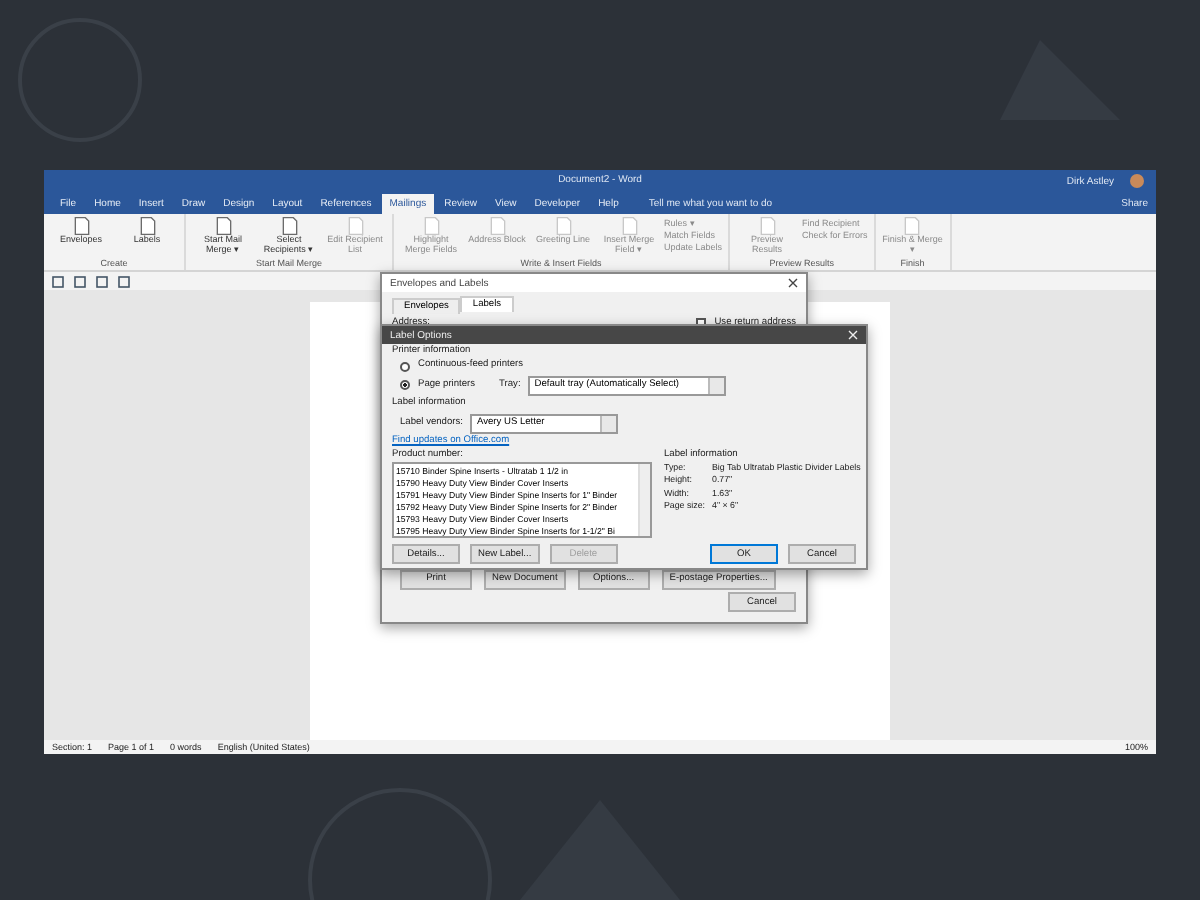  What do you see at coordinates (793, 283) in the screenshot?
I see `close-icon` at bounding box center [793, 283].